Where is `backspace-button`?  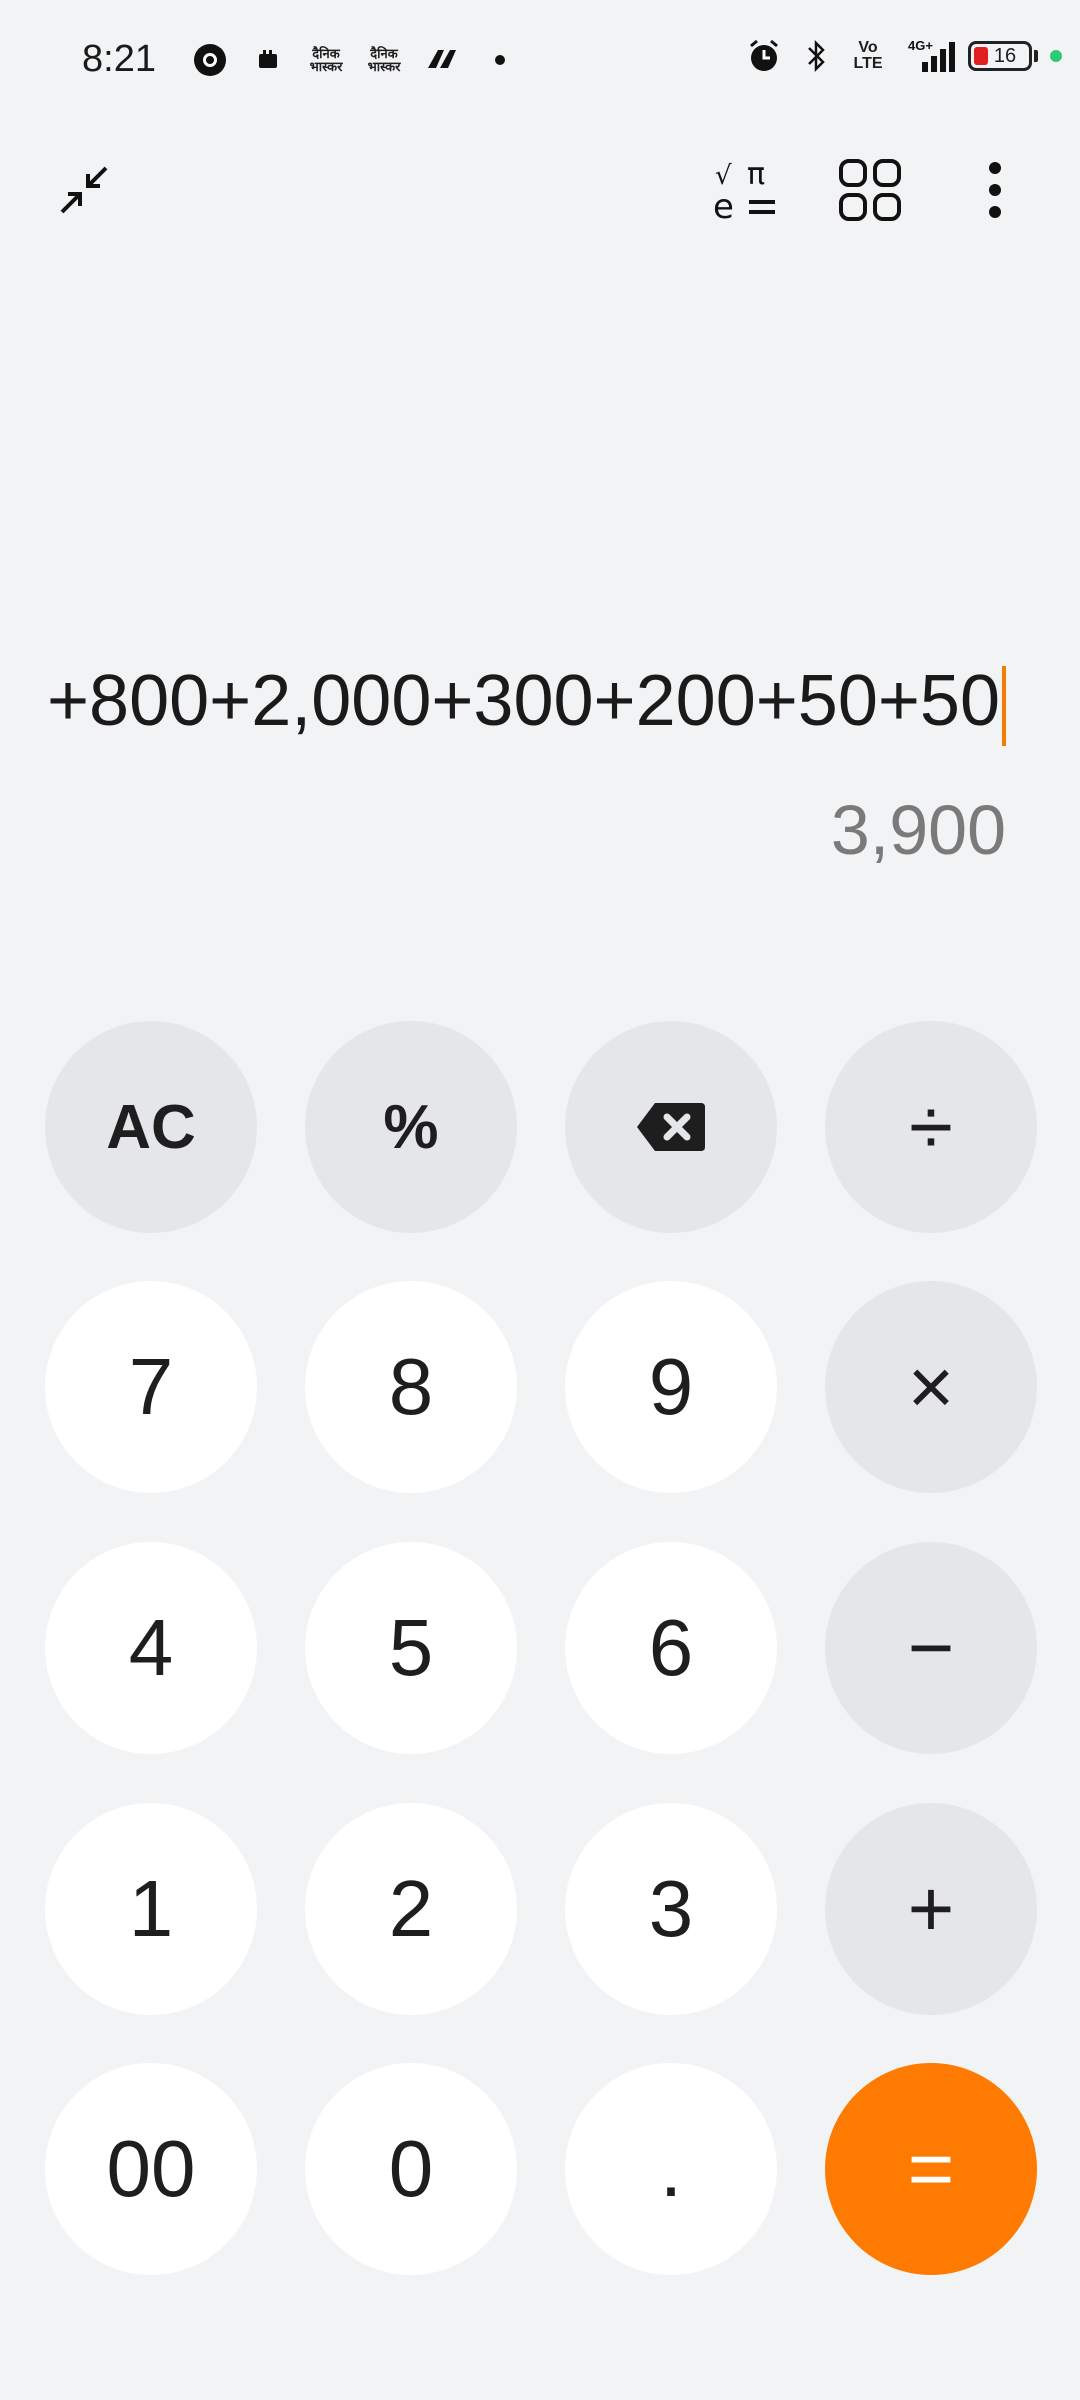
backspace-button is located at coordinates (671, 1127).